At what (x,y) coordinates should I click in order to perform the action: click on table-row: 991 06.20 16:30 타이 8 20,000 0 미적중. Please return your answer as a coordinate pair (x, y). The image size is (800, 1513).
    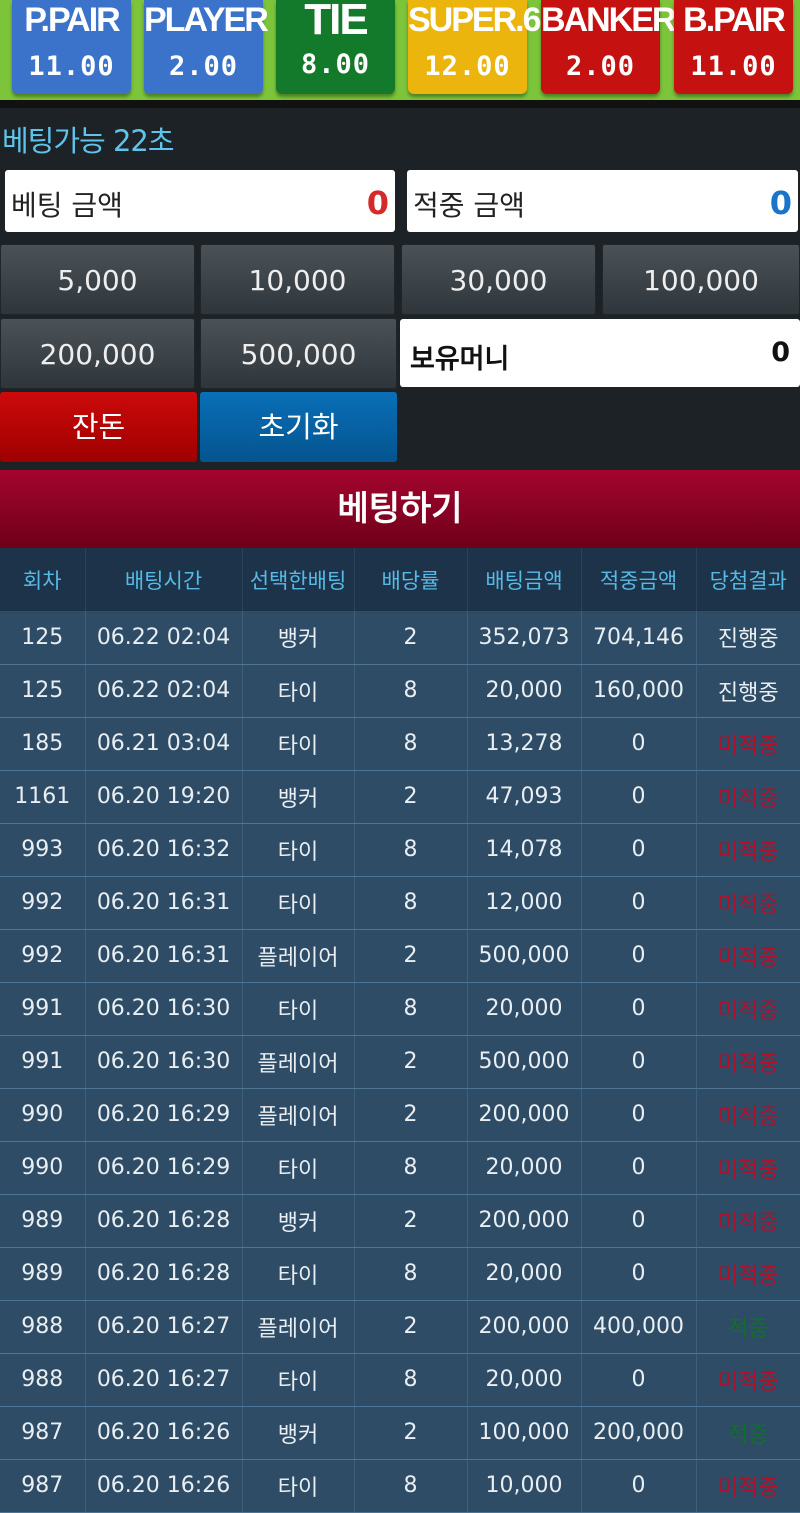
    Looking at the image, I should click on (400, 1009).